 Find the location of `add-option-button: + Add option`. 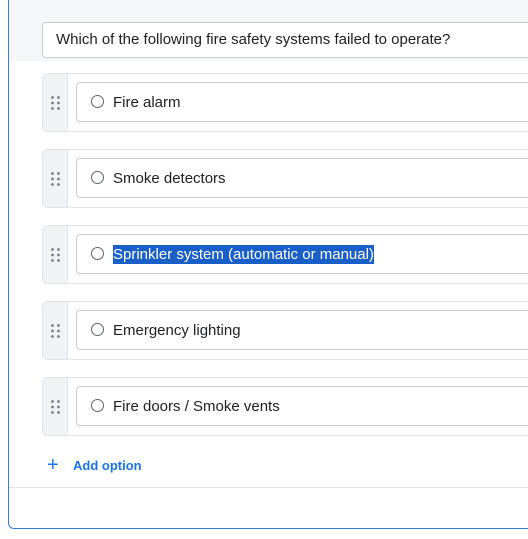

add-option-button: + Add option is located at coordinates (94, 465).